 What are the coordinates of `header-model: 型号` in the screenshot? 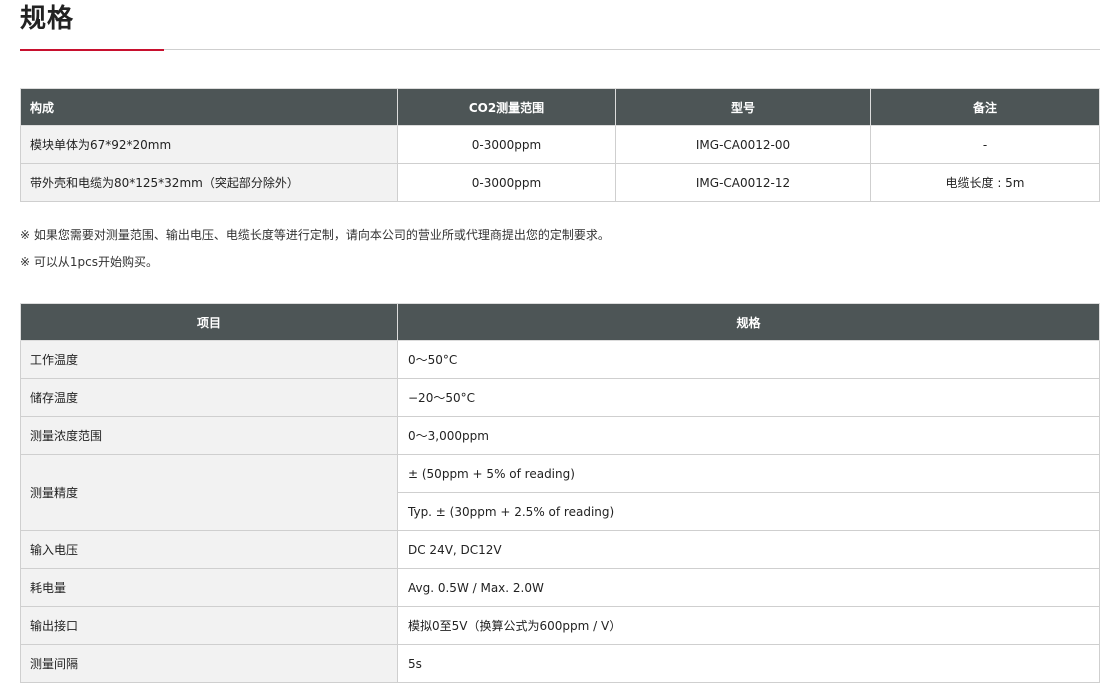 It's located at (743, 107).